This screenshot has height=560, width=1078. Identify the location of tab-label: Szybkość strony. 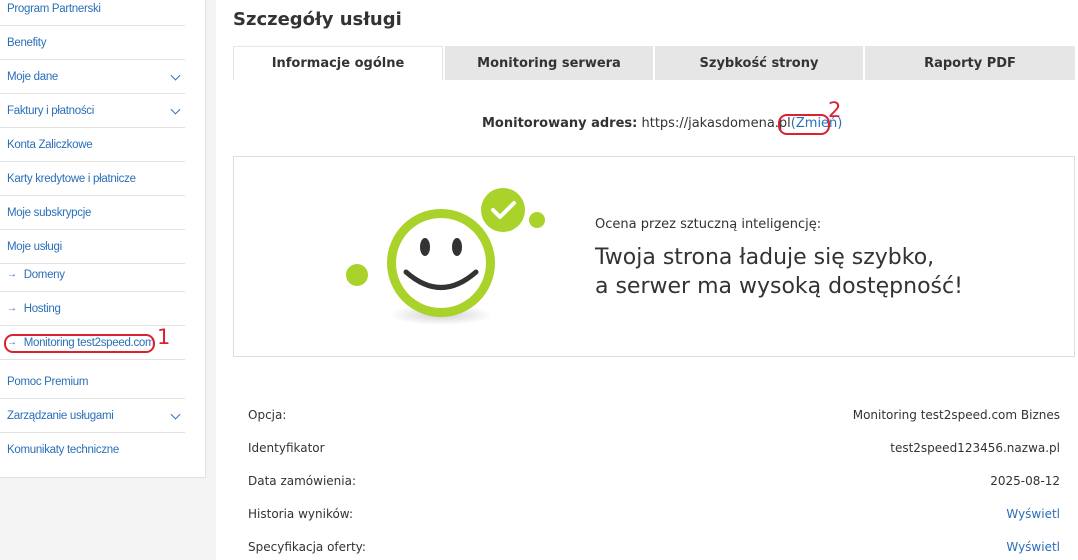
(759, 63).